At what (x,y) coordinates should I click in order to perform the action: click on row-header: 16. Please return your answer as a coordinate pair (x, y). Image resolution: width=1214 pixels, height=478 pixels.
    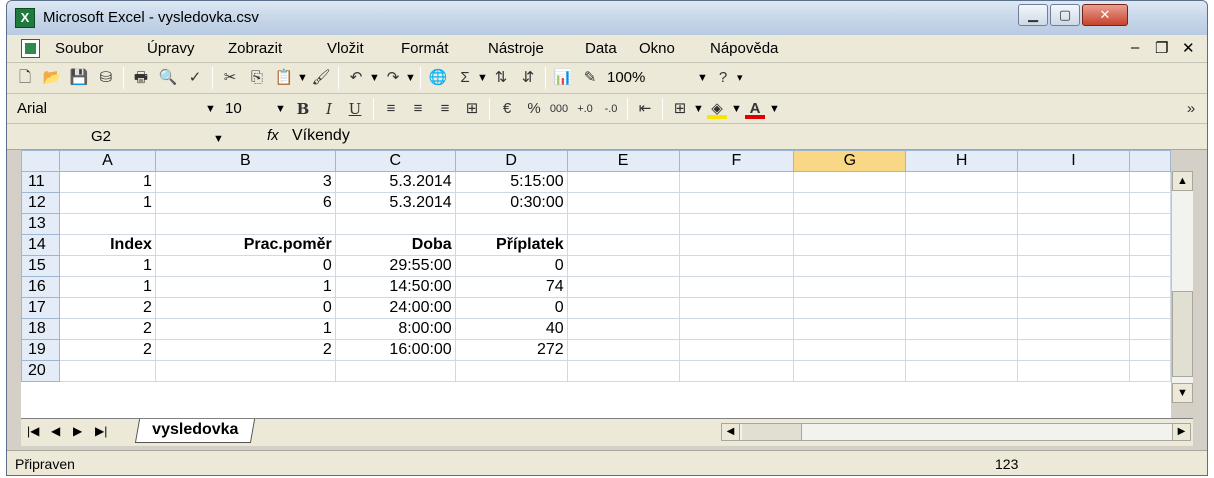
    Looking at the image, I should click on (40, 287).